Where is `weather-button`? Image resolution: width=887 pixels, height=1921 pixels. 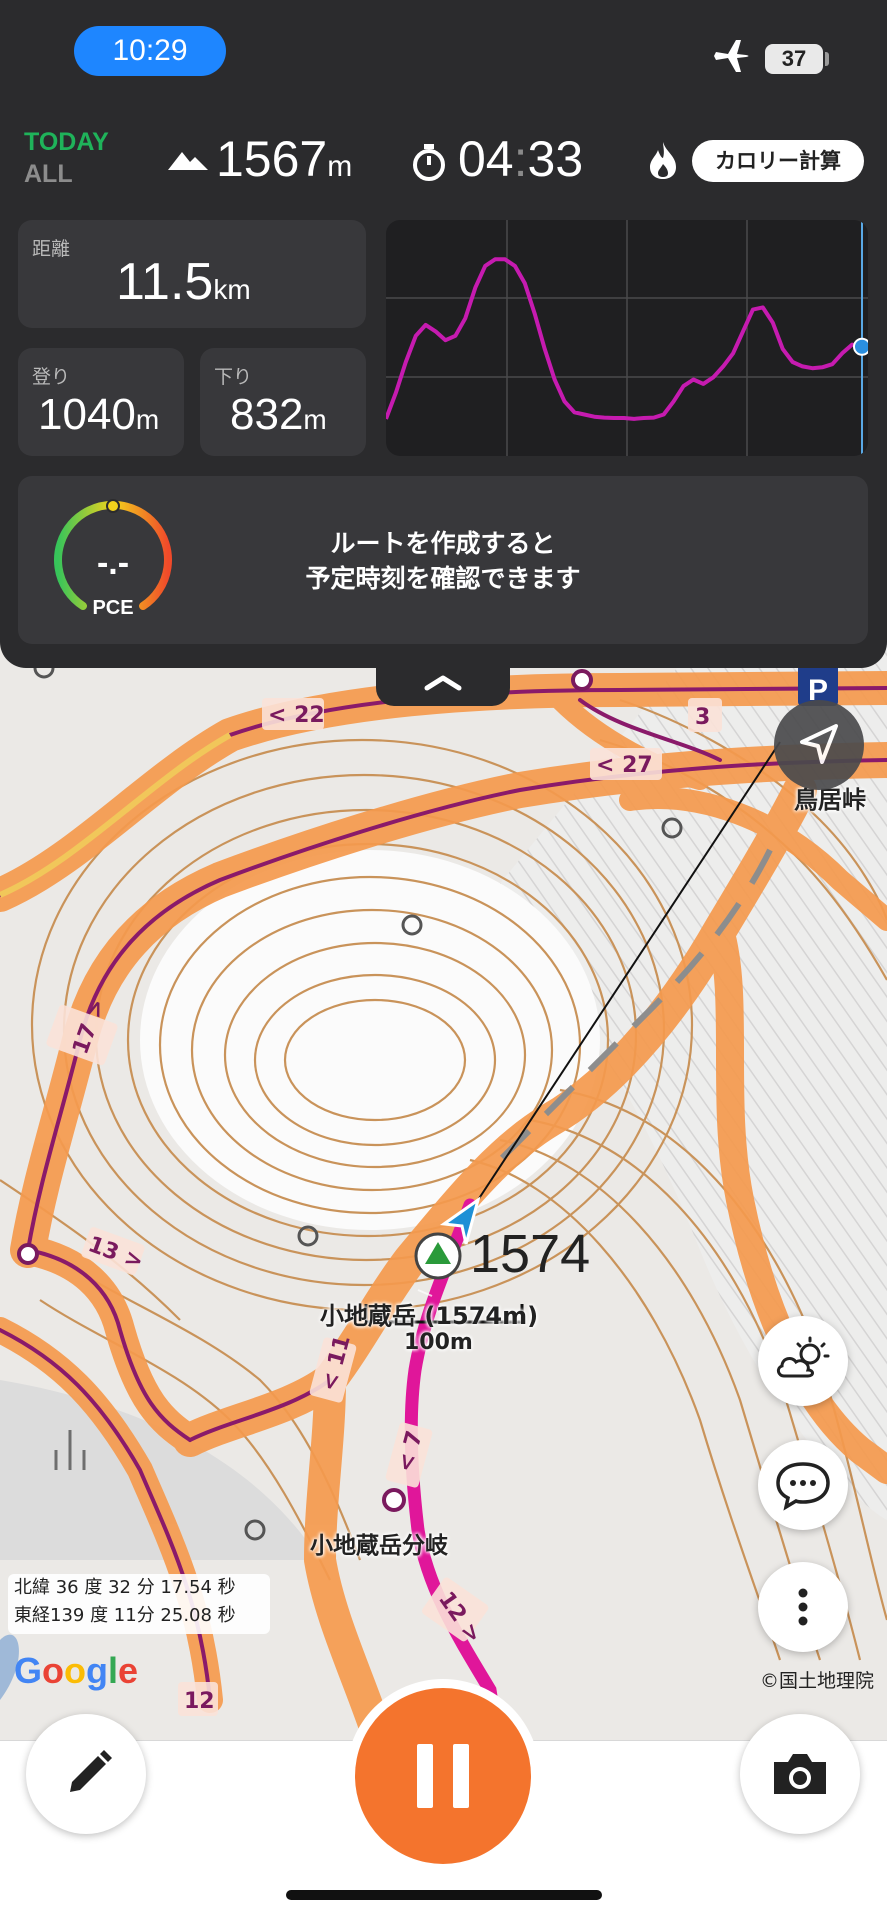 weather-button is located at coordinates (803, 1361).